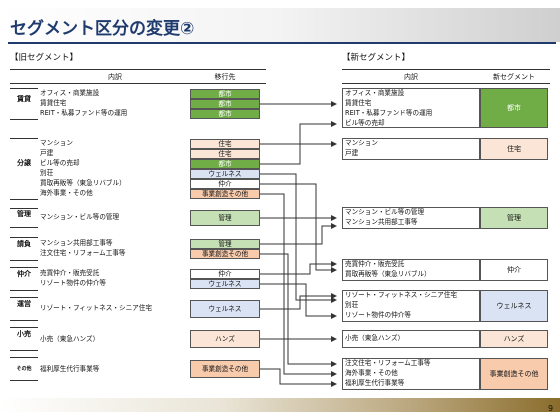 The image size is (560, 420). What do you see at coordinates (551, 408) in the screenshot?
I see `page-number: 9` at bounding box center [551, 408].